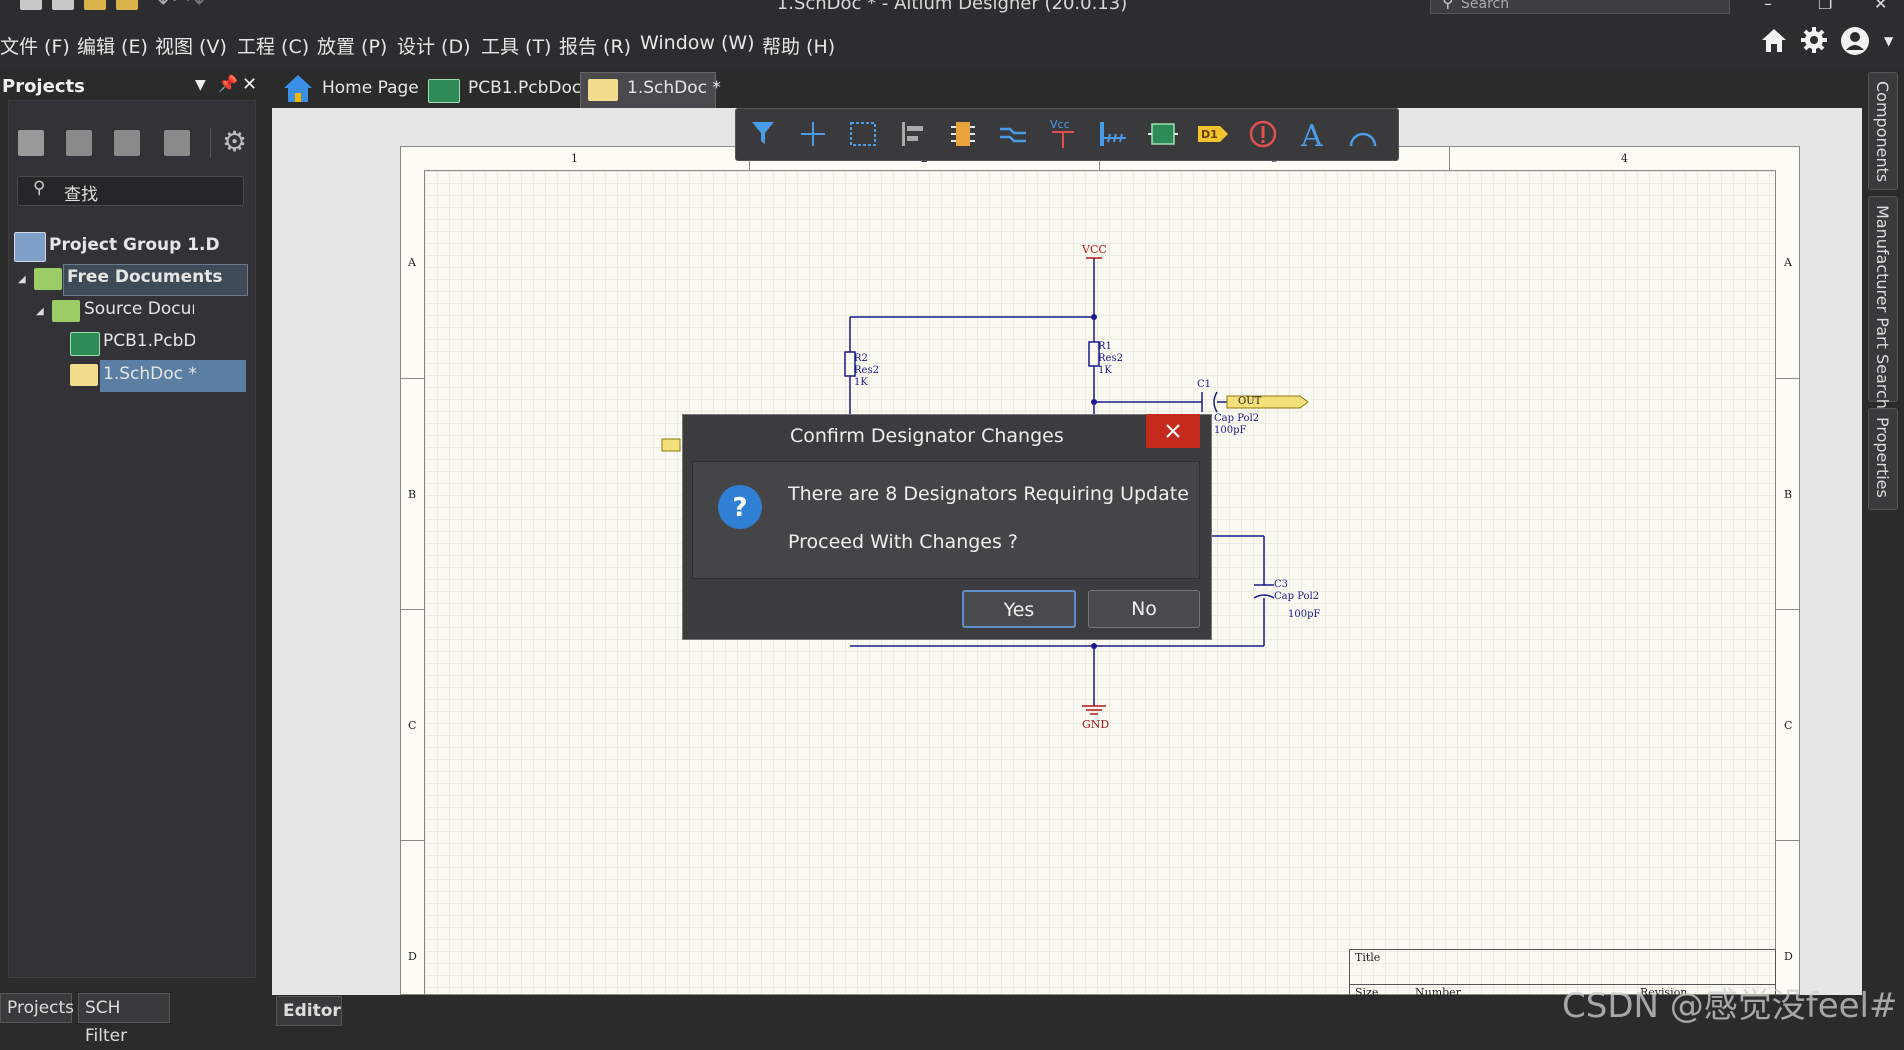 The height and width of the screenshot is (1050, 1904). Describe the element at coordinates (130, 191) in the screenshot. I see `project-search-input` at that location.